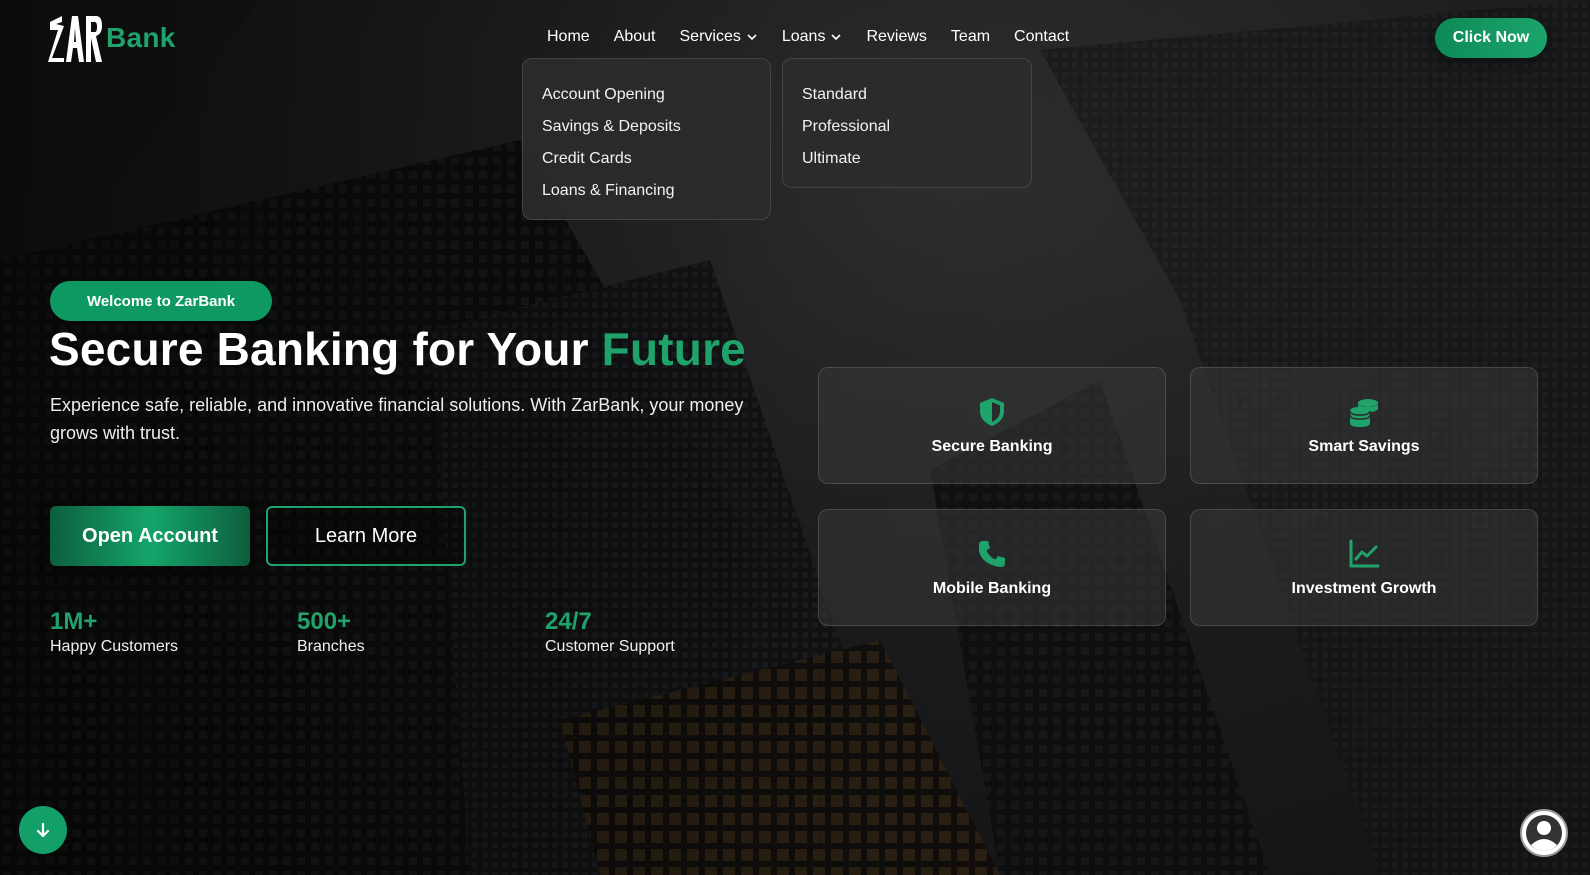  Describe the element at coordinates (992, 567) in the screenshot. I see `feature-card-mobile-banking: Mobile Banking` at that location.